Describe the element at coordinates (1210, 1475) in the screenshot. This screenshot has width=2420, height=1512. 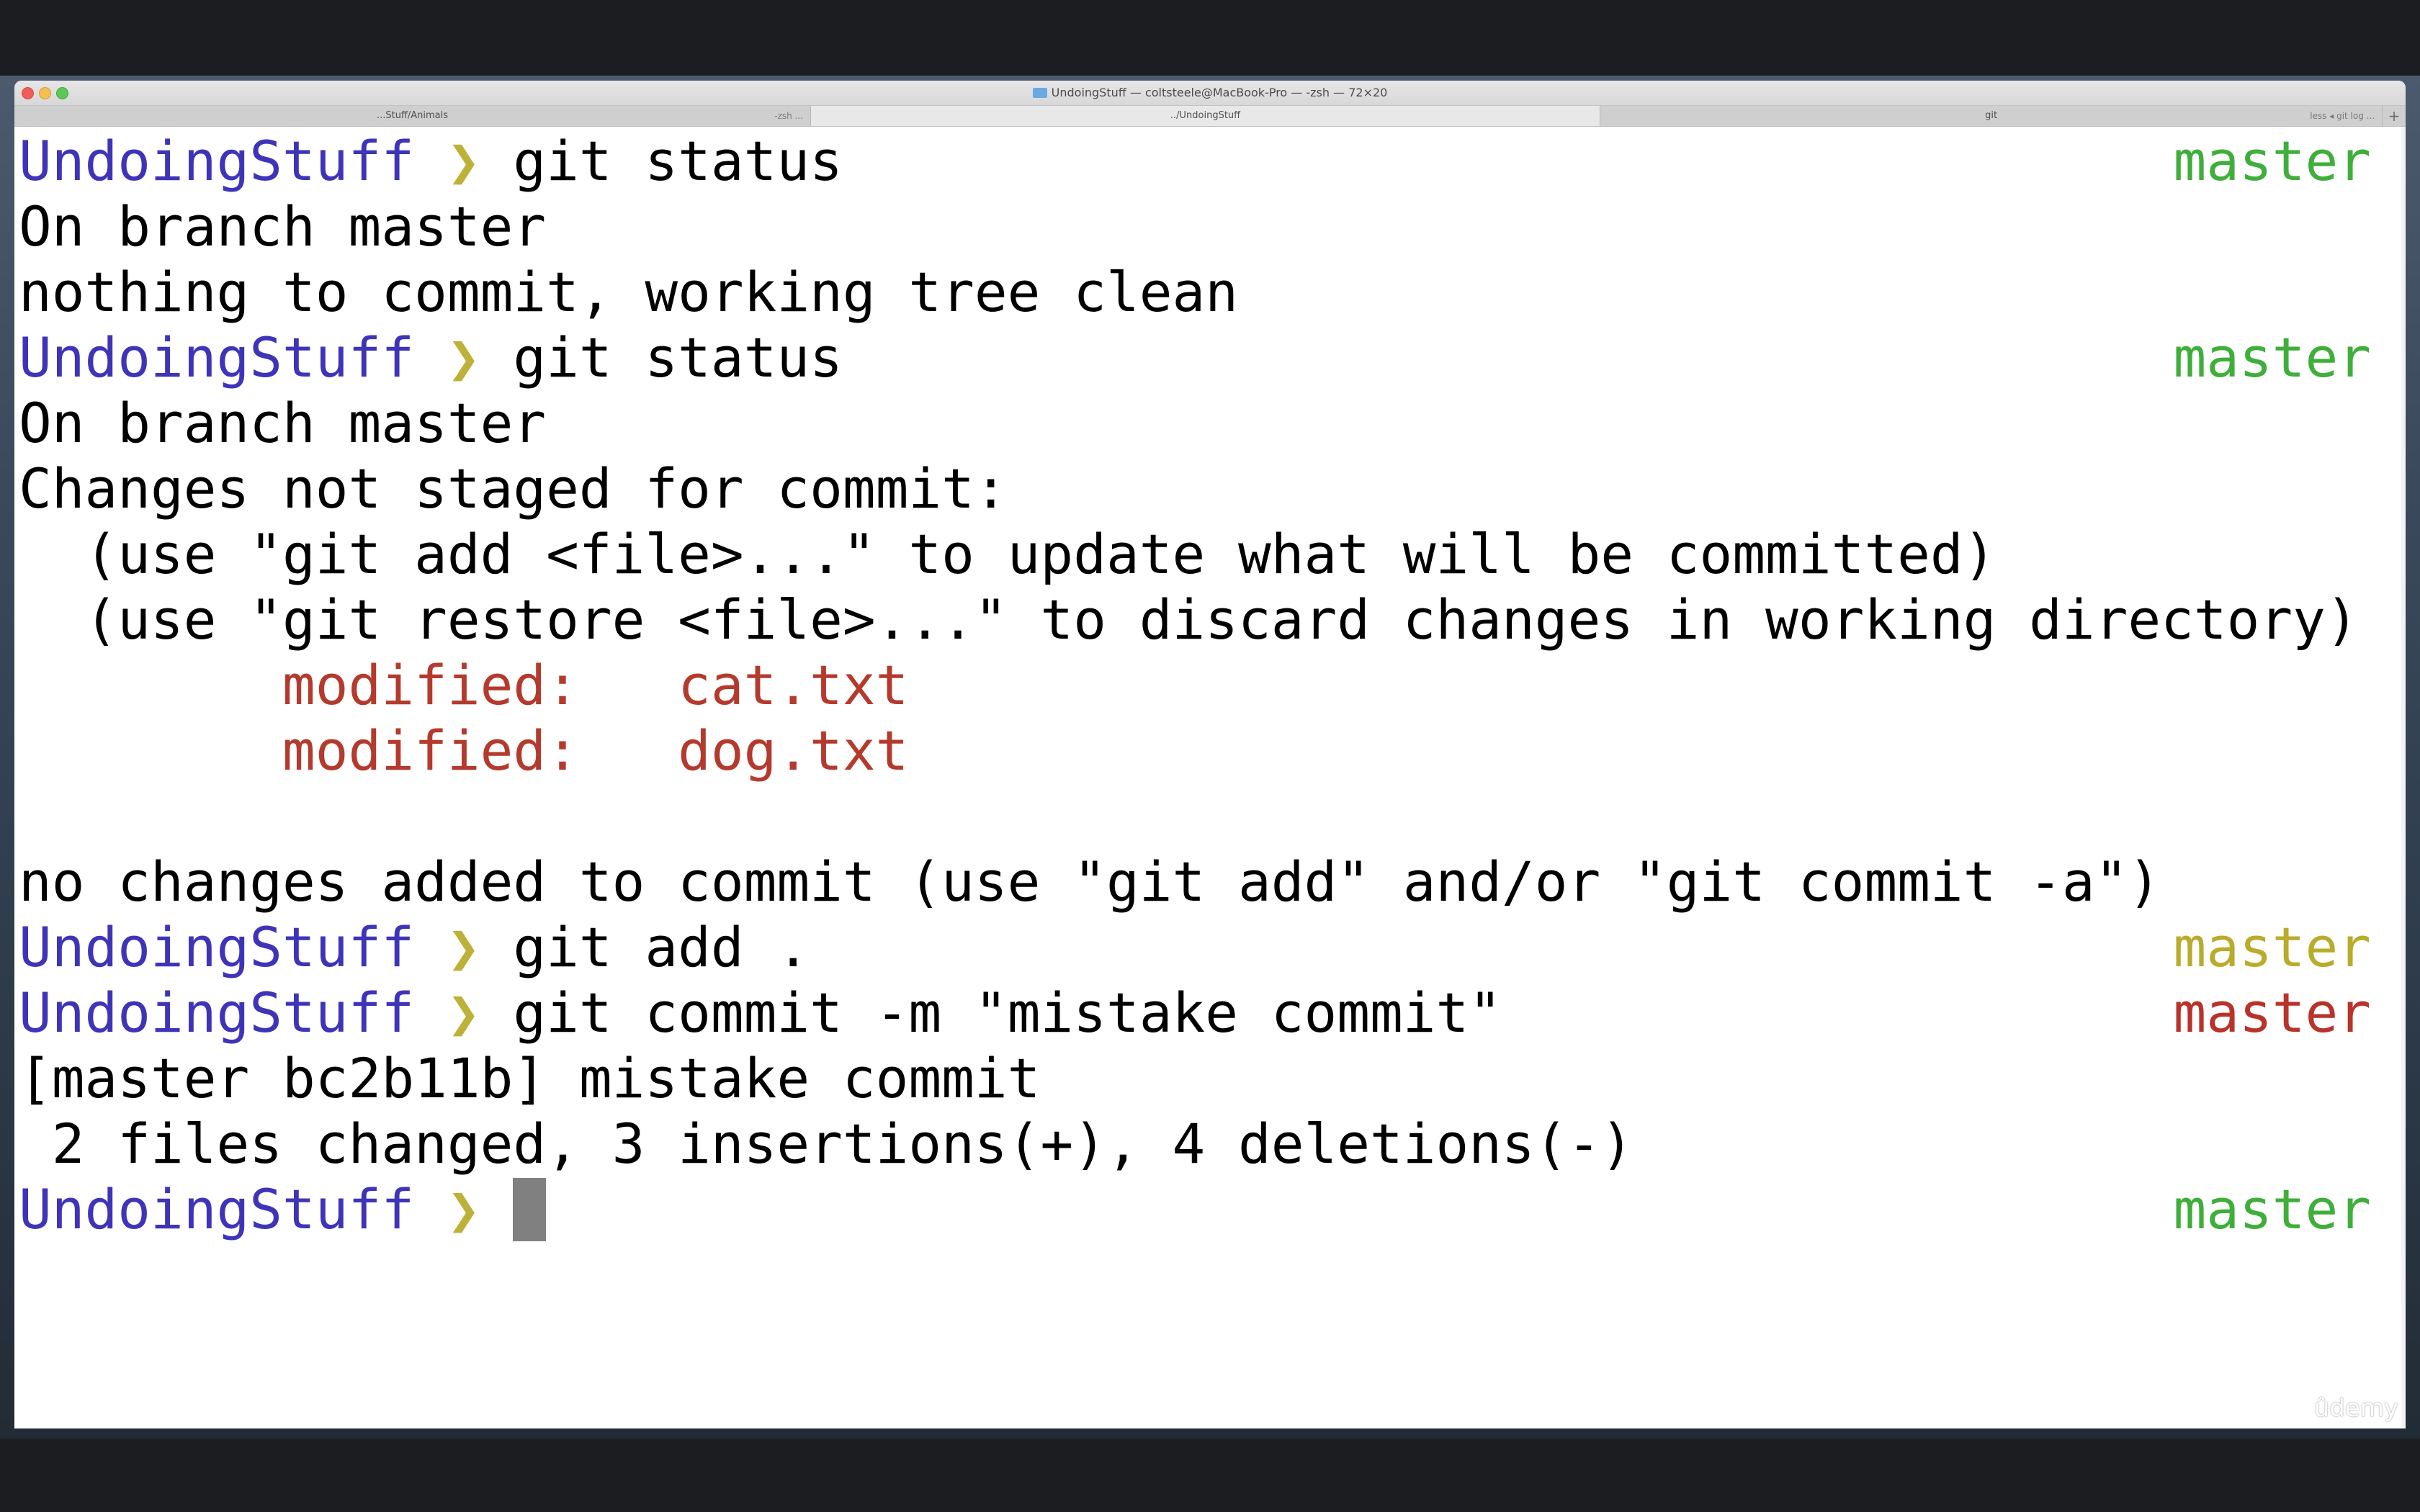
I see `bottom-letterbox` at that location.